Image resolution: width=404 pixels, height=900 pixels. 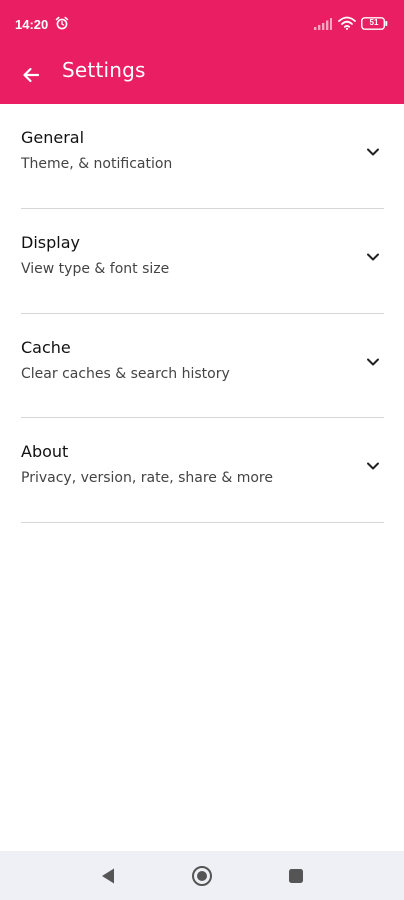 What do you see at coordinates (202, 24) in the screenshot?
I see `status-bar: 14:20 51` at bounding box center [202, 24].